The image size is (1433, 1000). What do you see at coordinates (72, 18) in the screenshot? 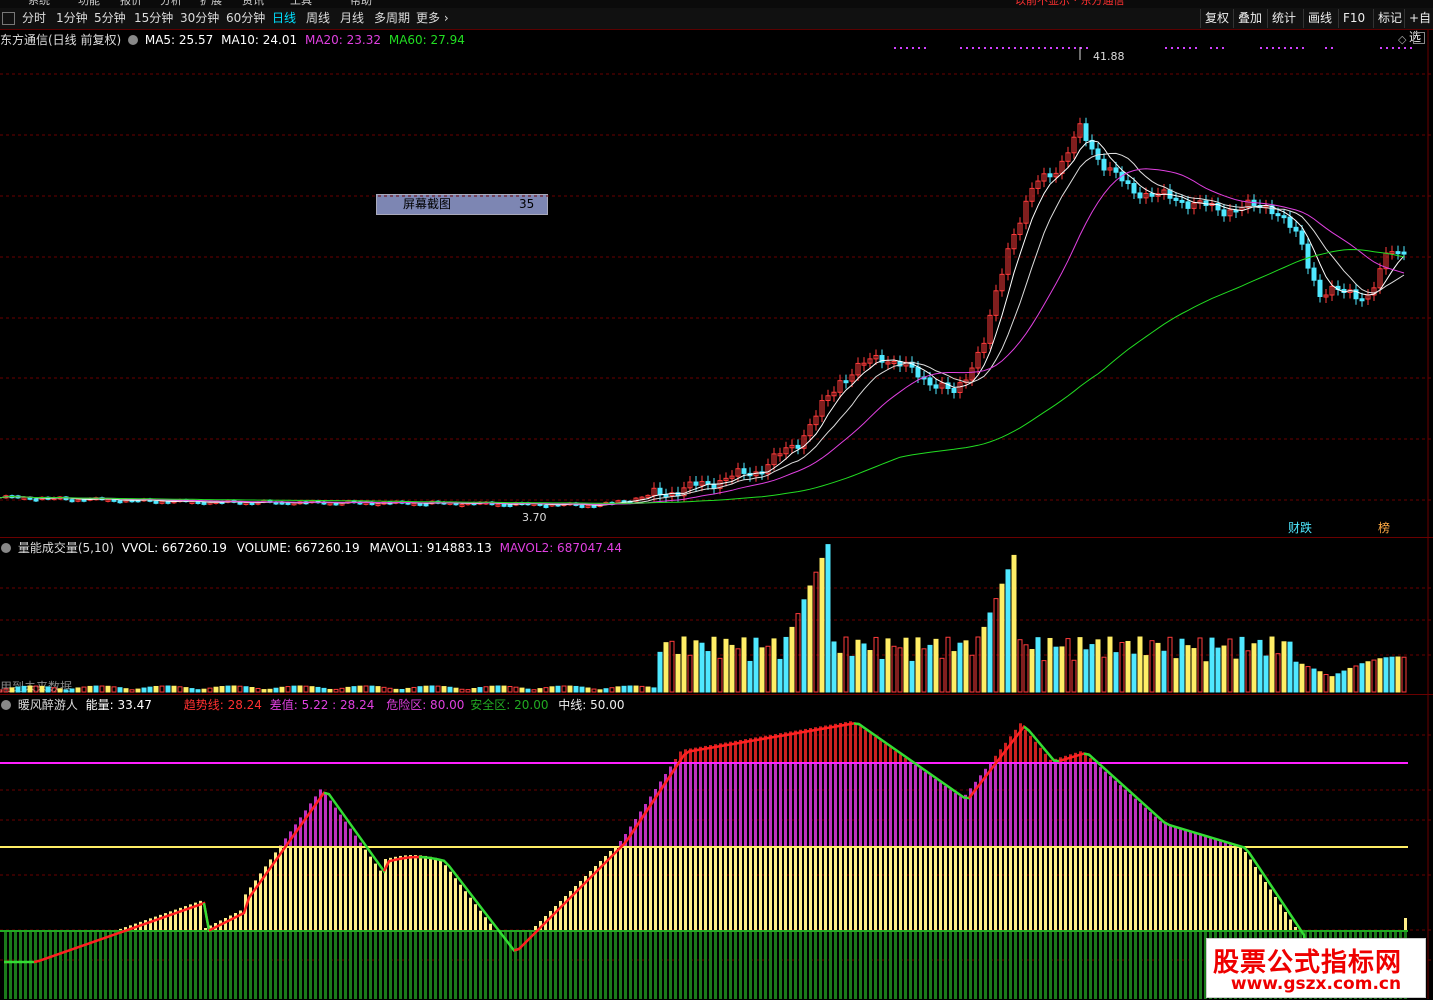
I see `period-tab: 1分钟` at bounding box center [72, 18].